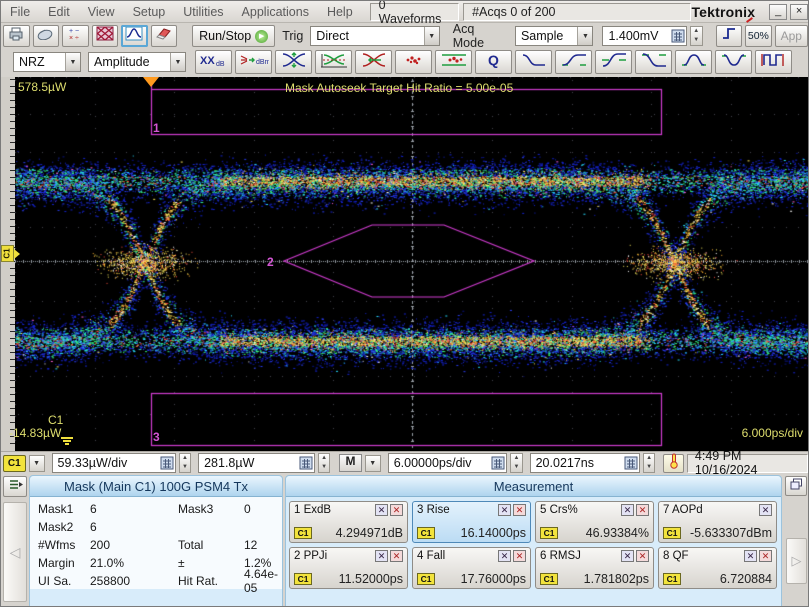 This screenshot has height=607, width=809. What do you see at coordinates (729, 36) in the screenshot?
I see `trigger-slope-button` at bounding box center [729, 36].